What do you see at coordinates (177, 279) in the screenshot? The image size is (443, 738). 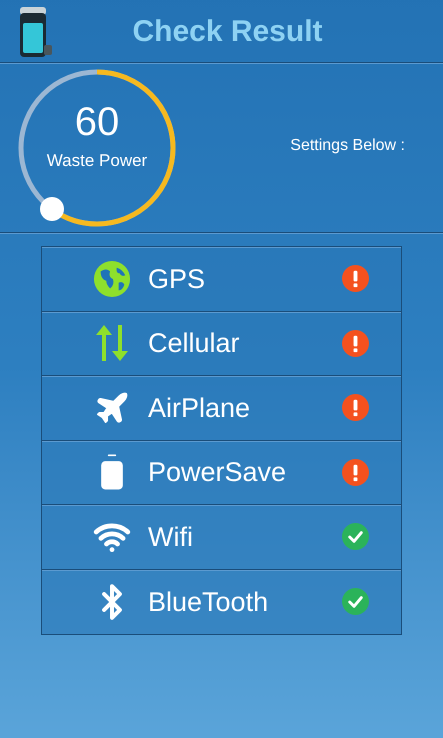 I see `setting-name: GPS` at bounding box center [177, 279].